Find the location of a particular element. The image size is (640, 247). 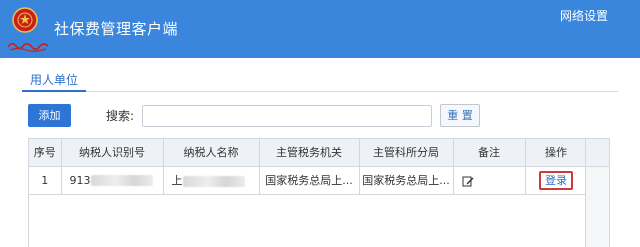

network-settings-link: 网络设置 is located at coordinates (584, 16).